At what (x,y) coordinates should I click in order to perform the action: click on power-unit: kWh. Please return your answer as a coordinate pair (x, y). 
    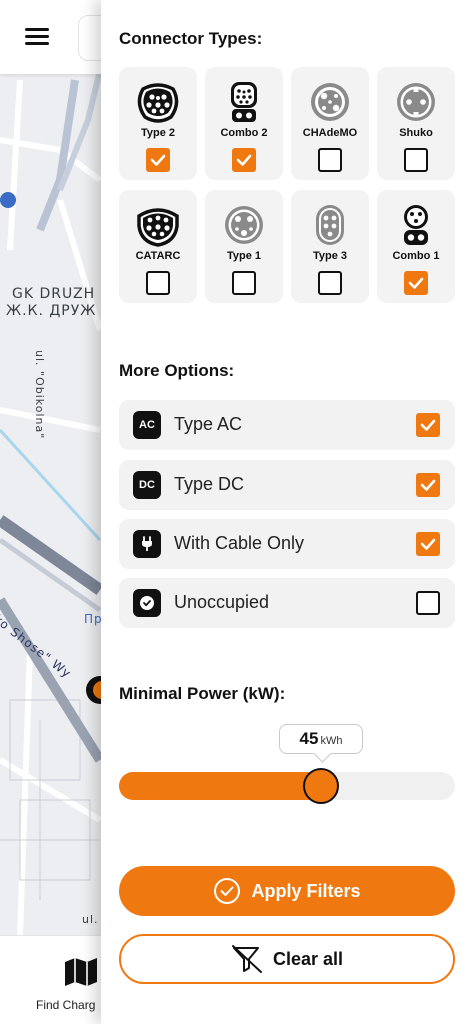
    Looking at the image, I should click on (331, 741).